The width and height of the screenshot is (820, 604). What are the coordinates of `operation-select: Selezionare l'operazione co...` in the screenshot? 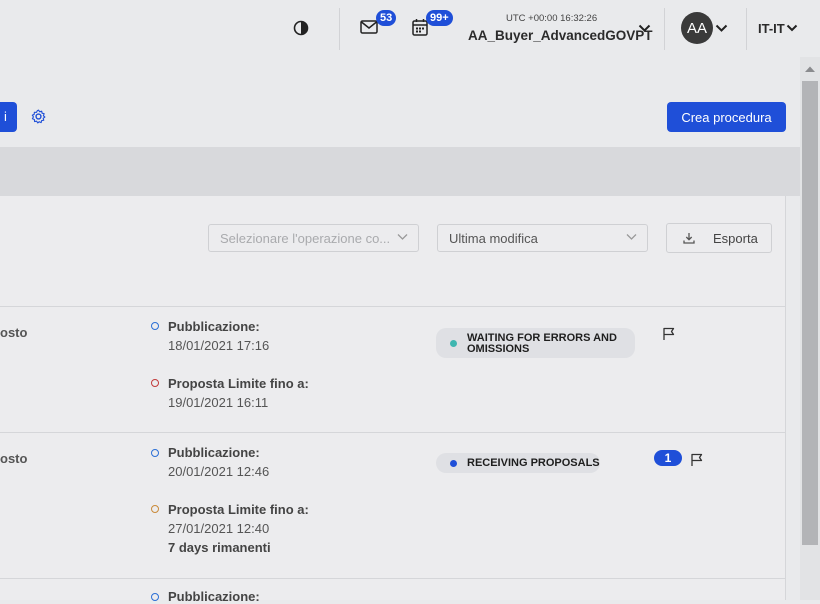 It's located at (313, 238).